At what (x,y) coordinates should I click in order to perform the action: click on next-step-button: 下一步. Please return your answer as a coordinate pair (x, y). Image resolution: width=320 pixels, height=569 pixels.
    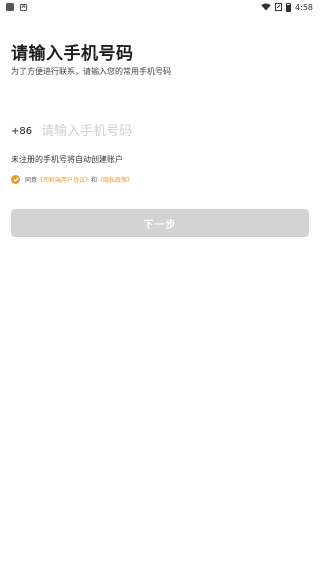
    Looking at the image, I should click on (160, 223).